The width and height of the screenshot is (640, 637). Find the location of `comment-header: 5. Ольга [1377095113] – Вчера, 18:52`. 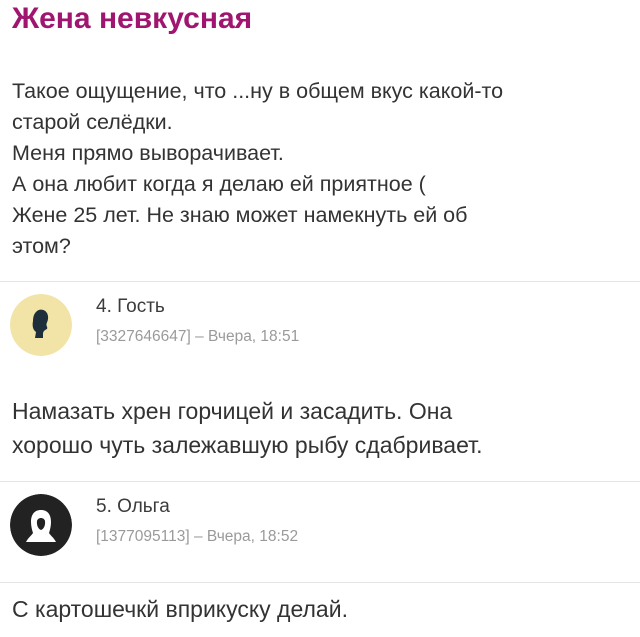

comment-header: 5. Ольга [1377095113] – Вчера, 18:52 is located at coordinates (320, 527).